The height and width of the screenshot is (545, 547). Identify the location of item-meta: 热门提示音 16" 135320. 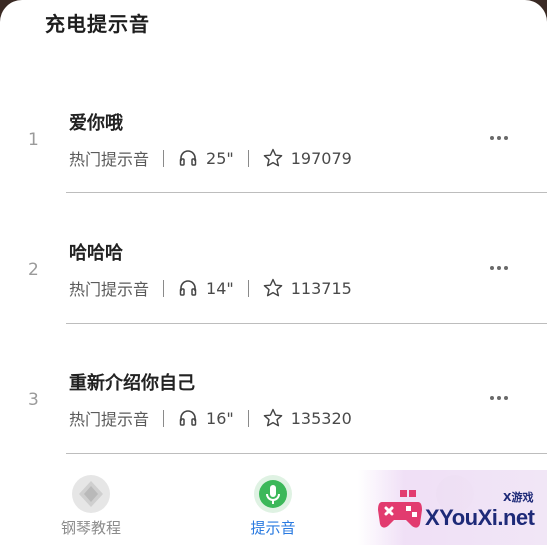
(210, 418).